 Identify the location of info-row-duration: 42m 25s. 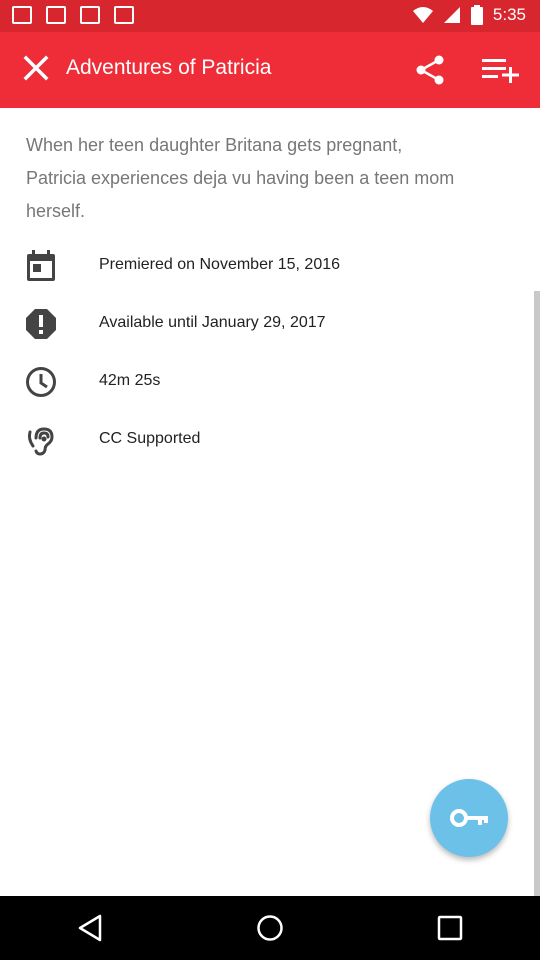
(270, 383).